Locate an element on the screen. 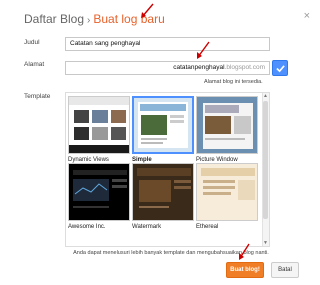 This screenshot has height=285, width=320. template-awesome-inc: Awesome Inc. is located at coordinates (99, 196).